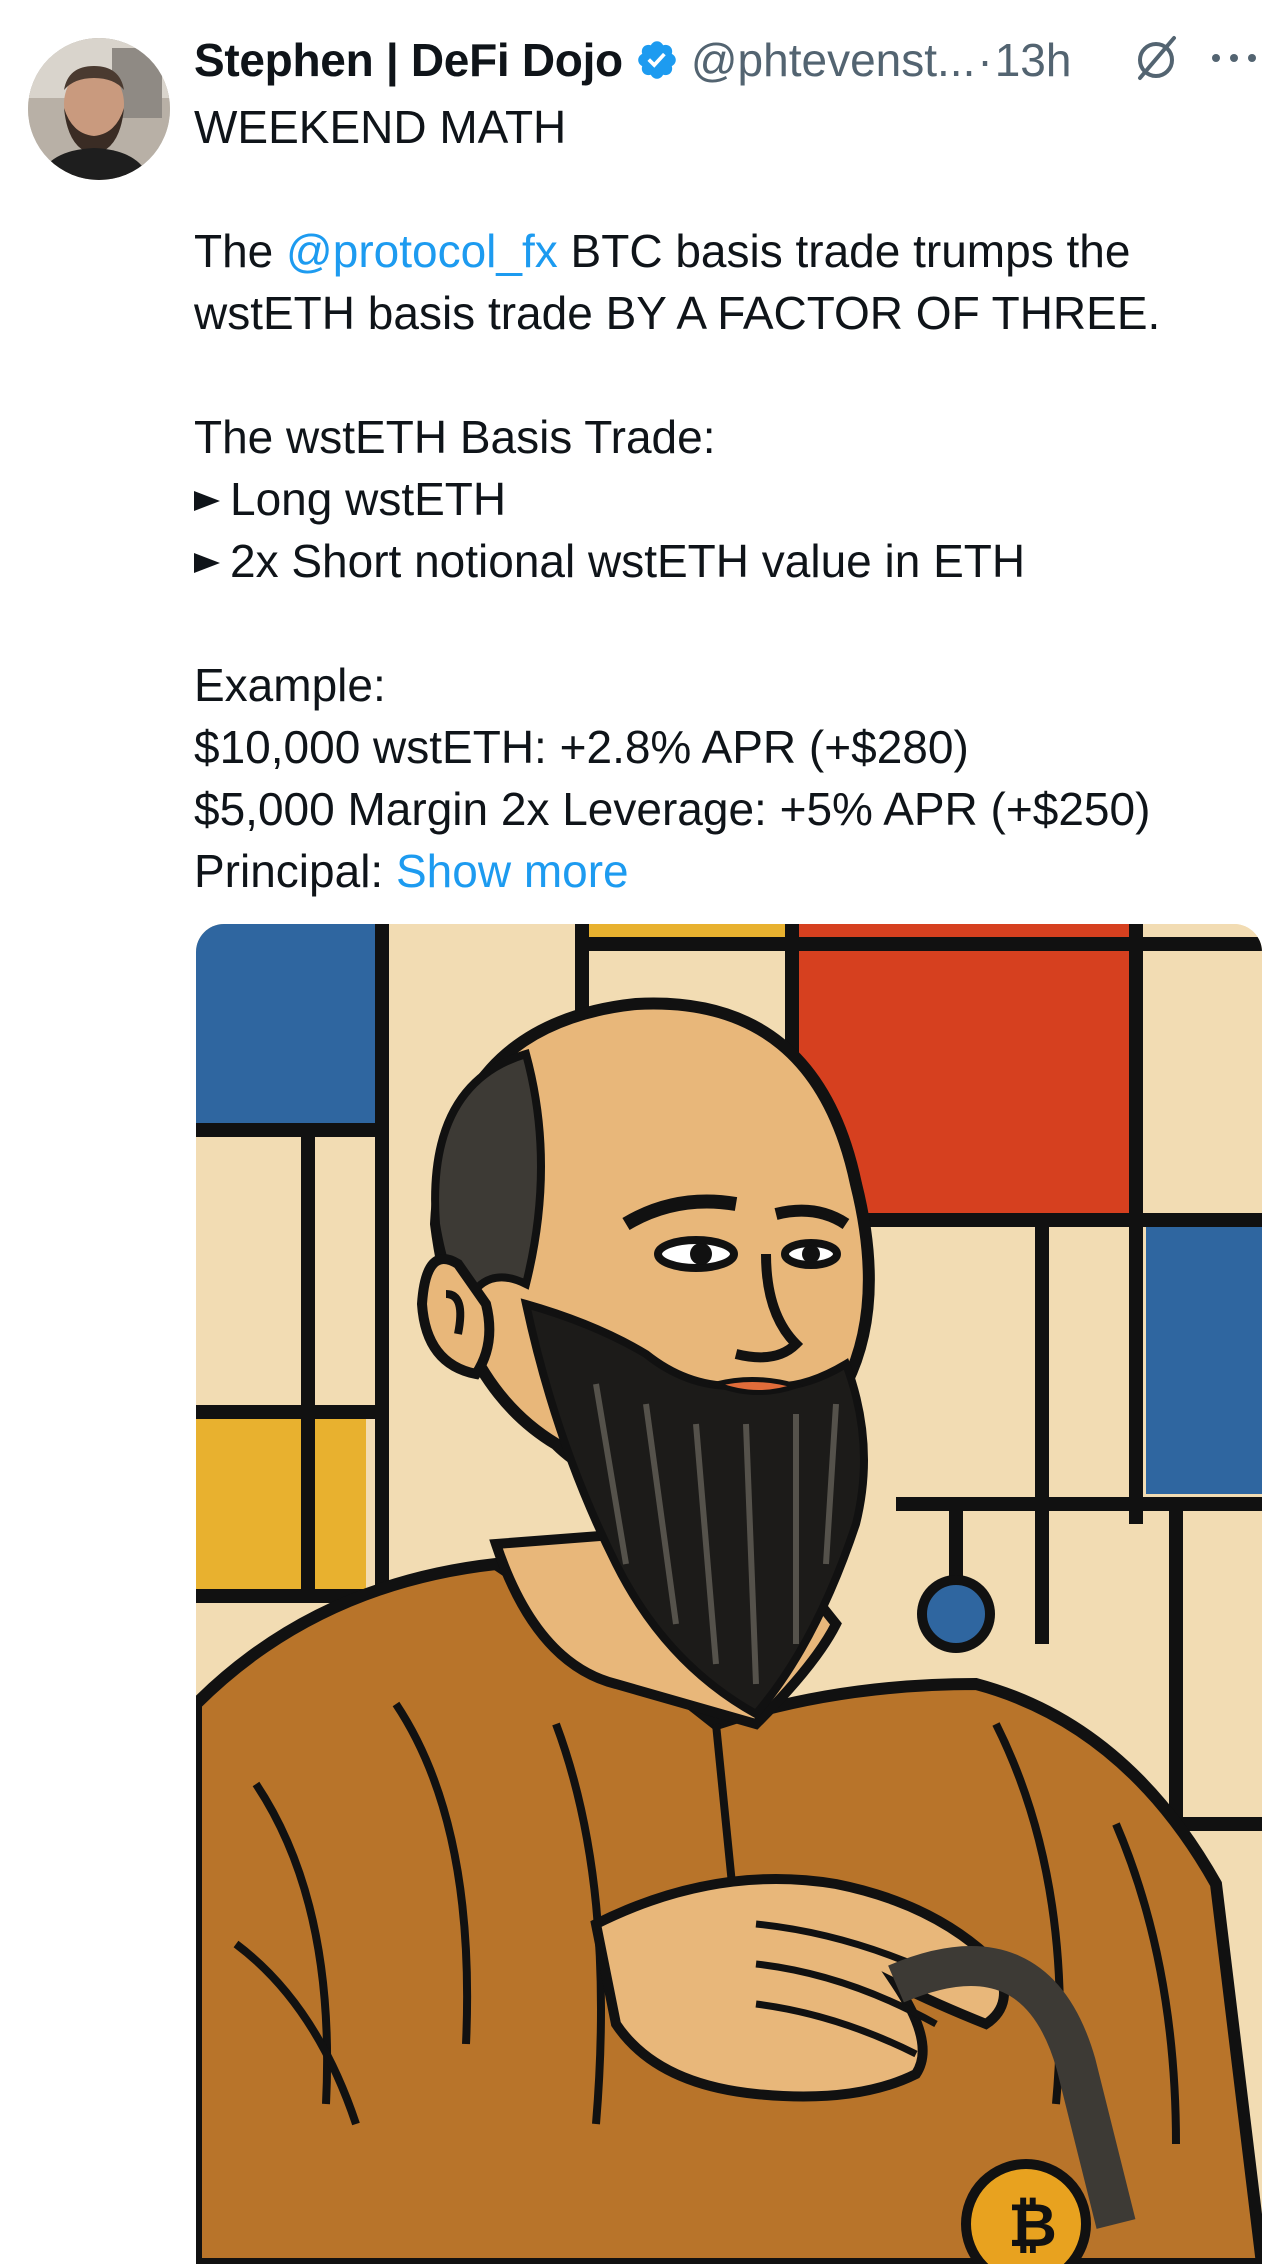 Image resolution: width=1284 pixels, height=2264 pixels. Describe the element at coordinates (422, 251) in the screenshot. I see `mention-link: @protocol_fx` at that location.